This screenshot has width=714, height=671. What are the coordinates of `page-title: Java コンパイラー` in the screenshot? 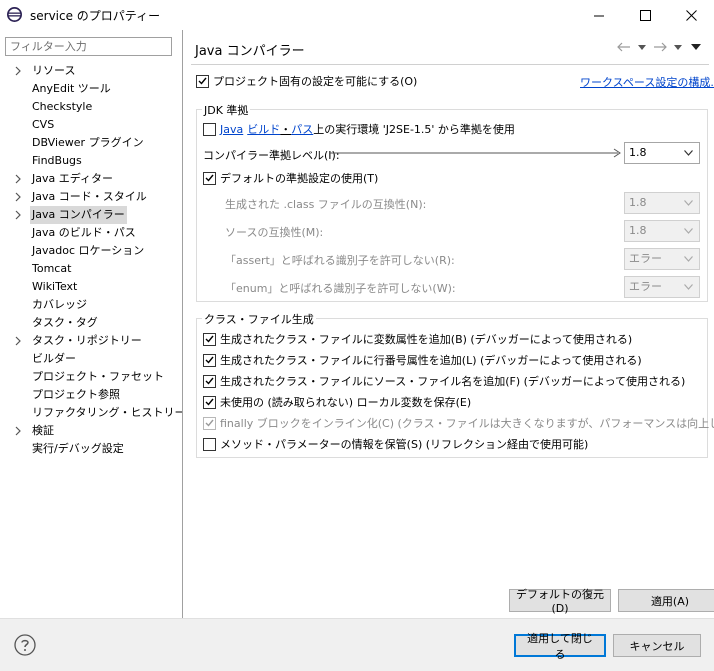 It's located at (250, 51).